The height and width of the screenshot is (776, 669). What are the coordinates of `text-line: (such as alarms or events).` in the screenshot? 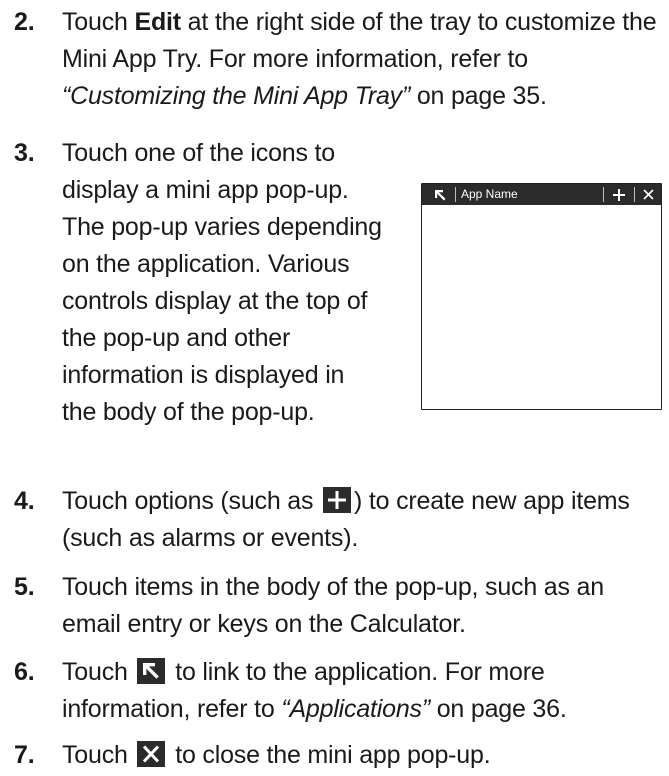 It's located at (364, 538).